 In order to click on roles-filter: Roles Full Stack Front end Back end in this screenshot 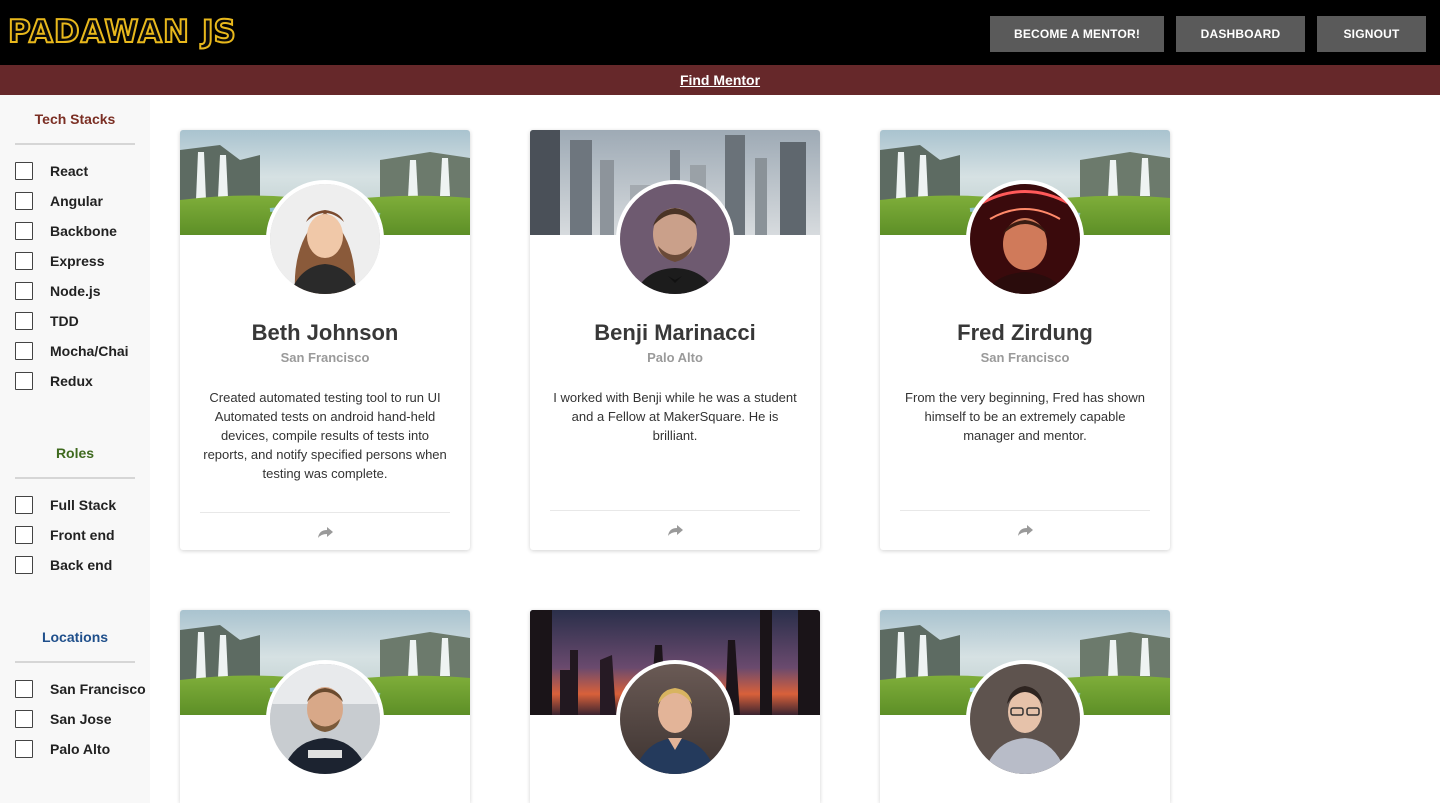, I will do `click(75, 508)`.